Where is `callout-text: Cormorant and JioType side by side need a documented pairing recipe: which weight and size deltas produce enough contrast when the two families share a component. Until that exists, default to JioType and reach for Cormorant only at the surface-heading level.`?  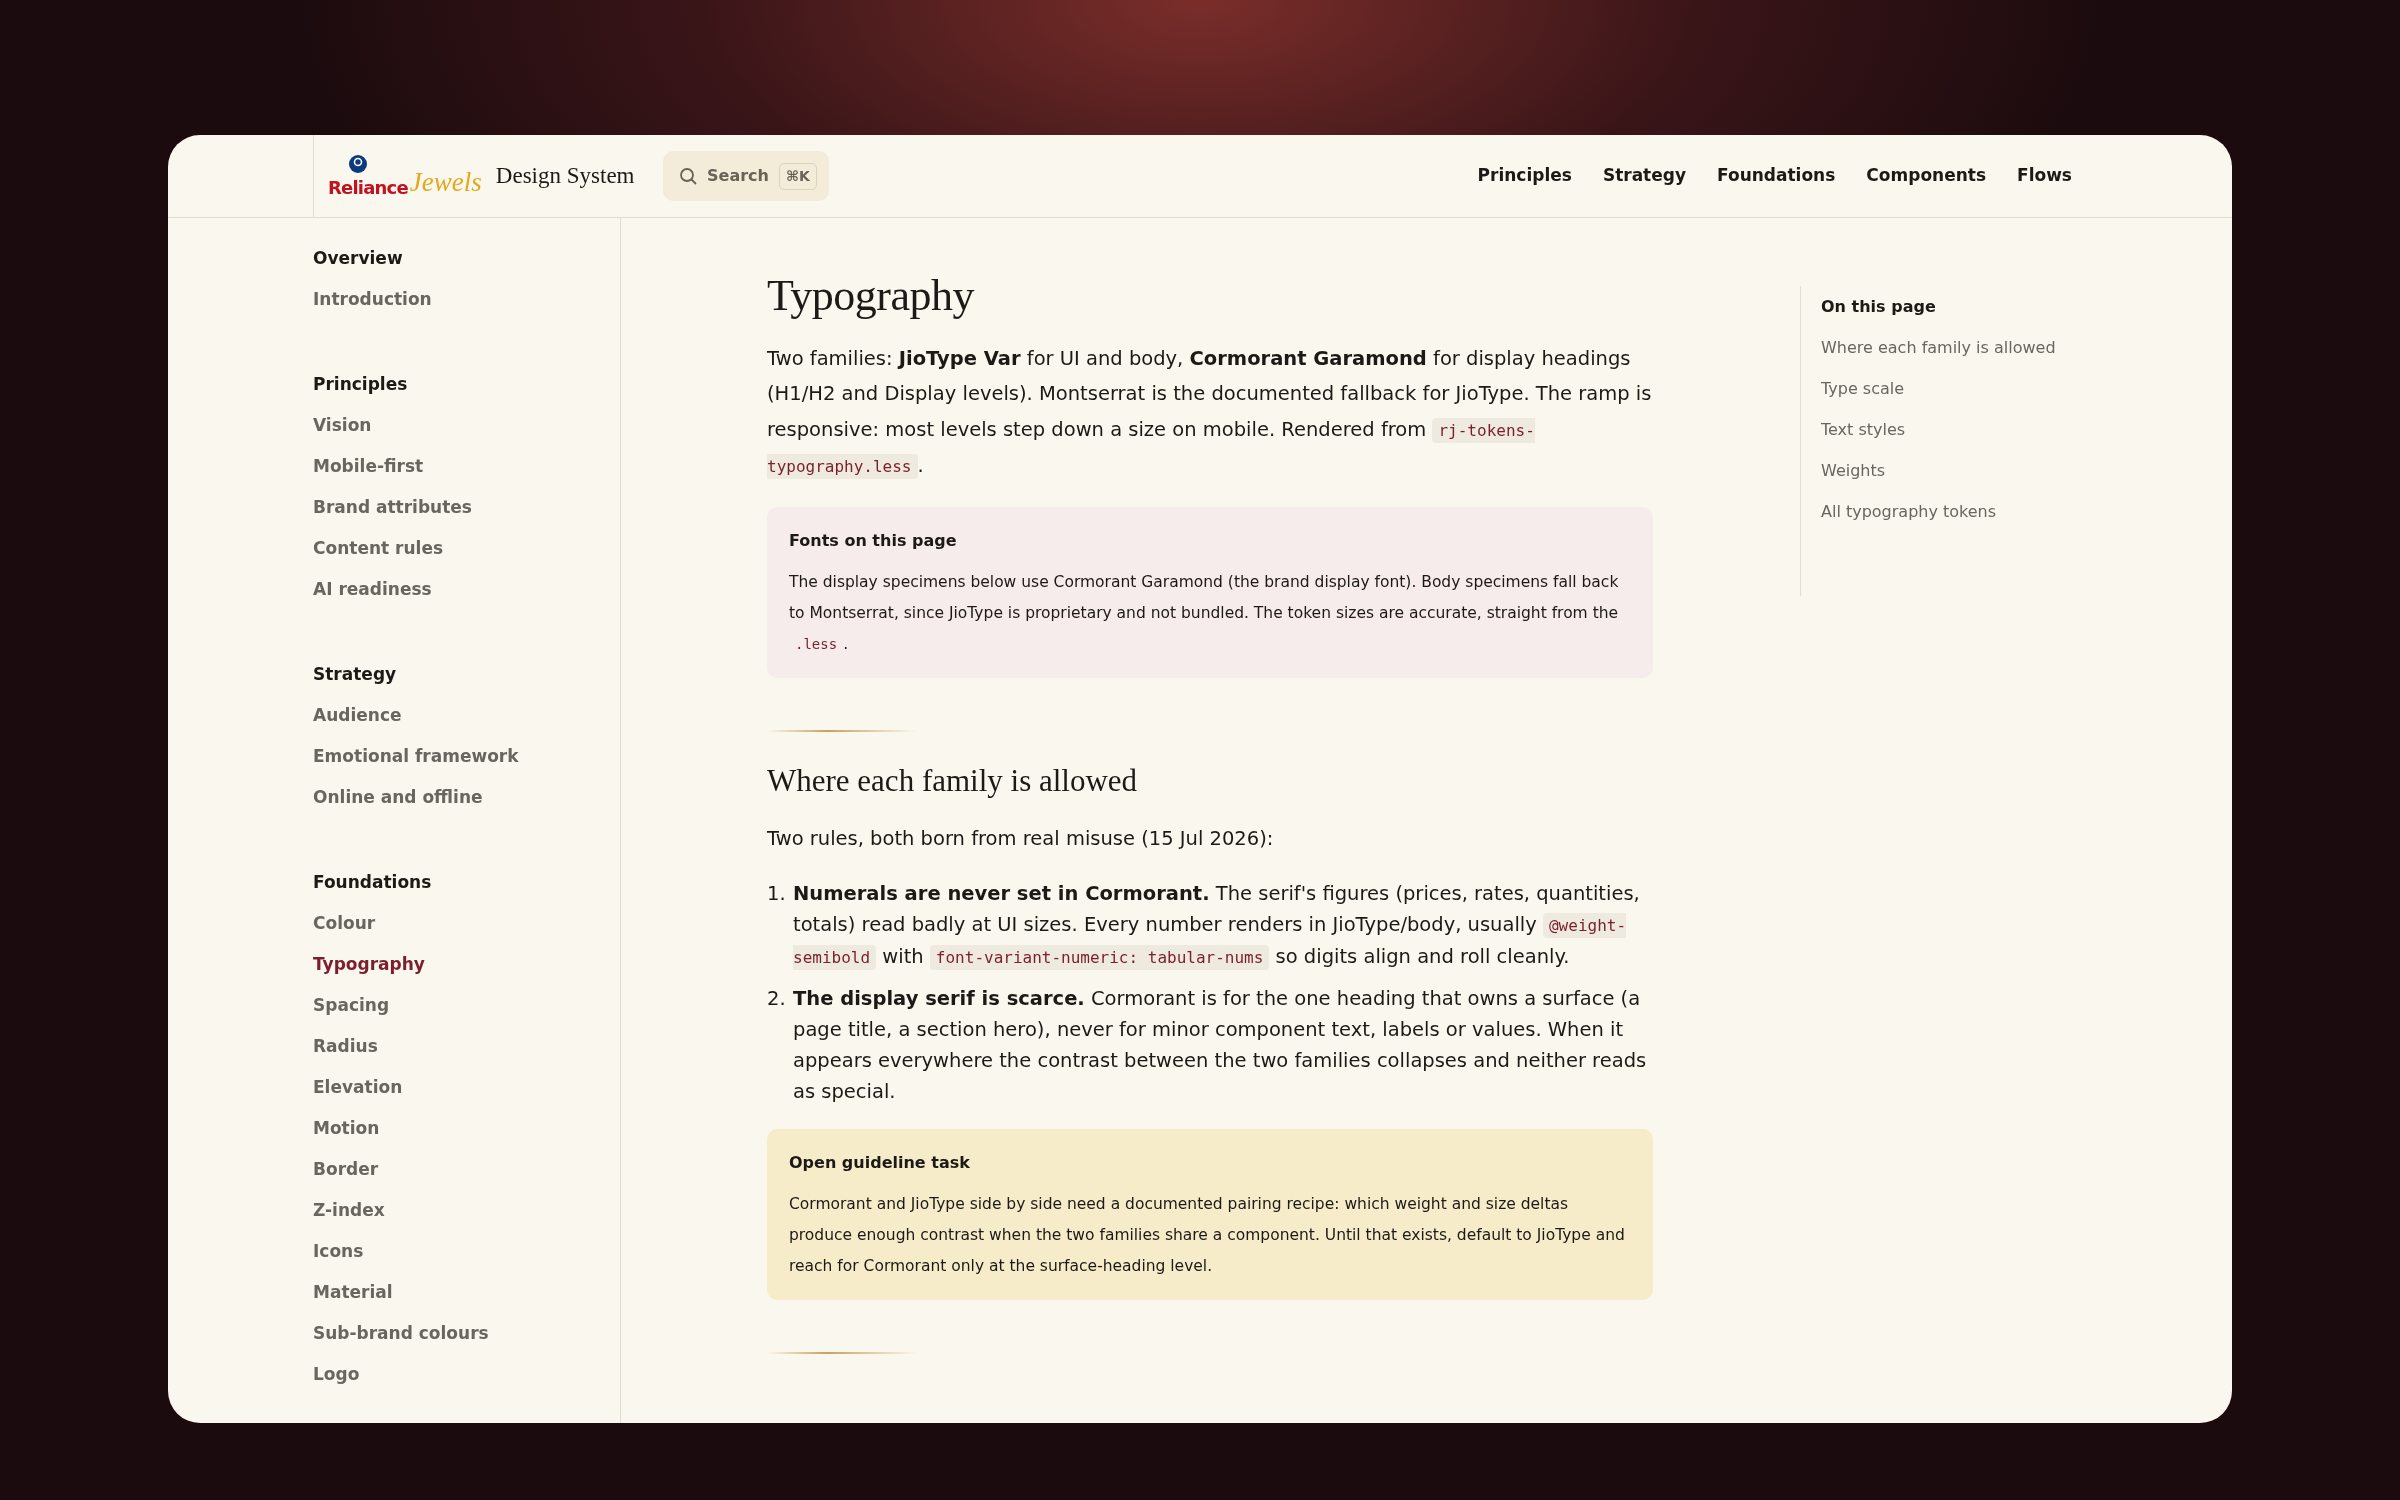 callout-text: Cormorant and JioType side by side need a documented pairing recipe: which weight and size deltas produce enough contrast when the two families share a component. Until that exists, default to JioType and reach for Cormorant only at the surface-heading level. is located at coordinates (1207, 1236).